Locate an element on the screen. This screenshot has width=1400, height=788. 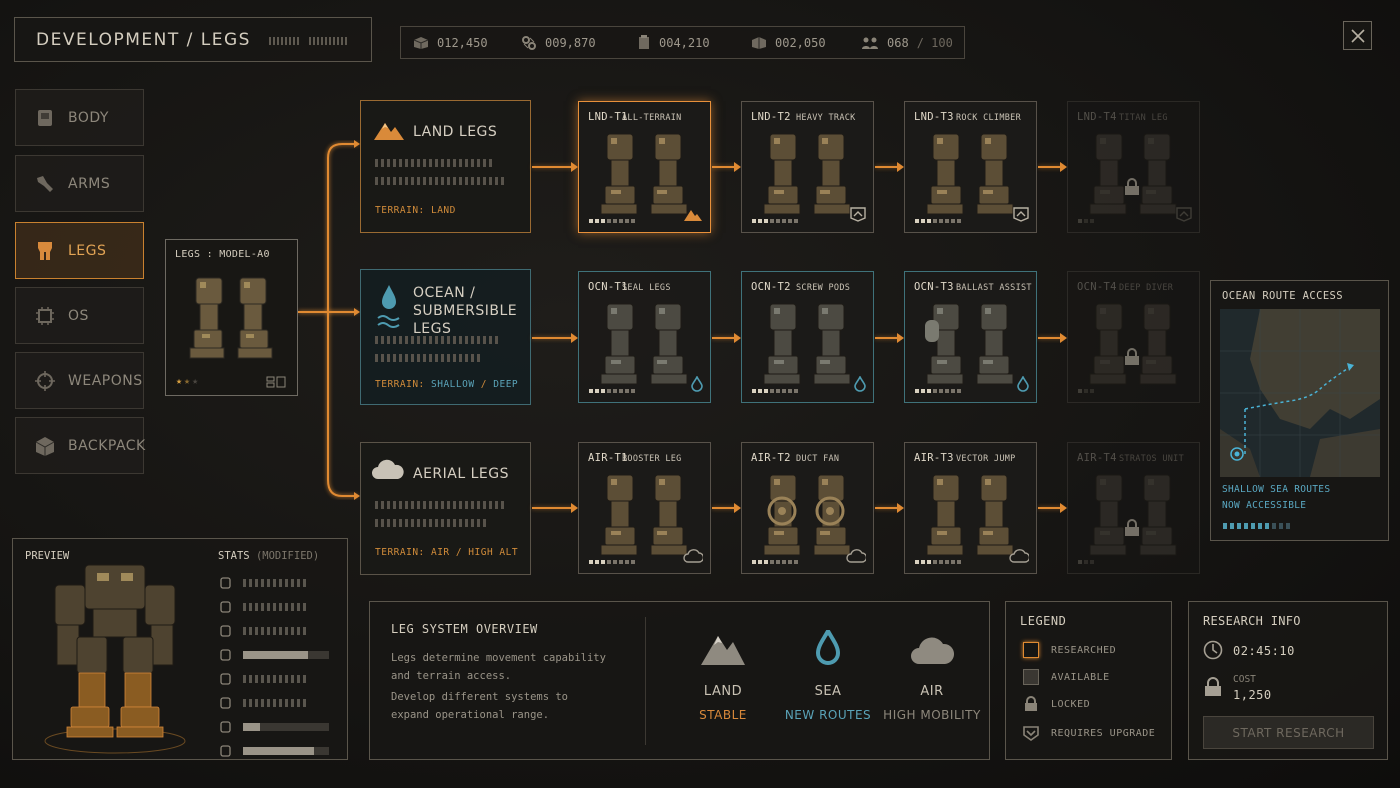
tech-node-air-t2: AIR-T2 DUCT FAN is located at coordinates (807, 508).